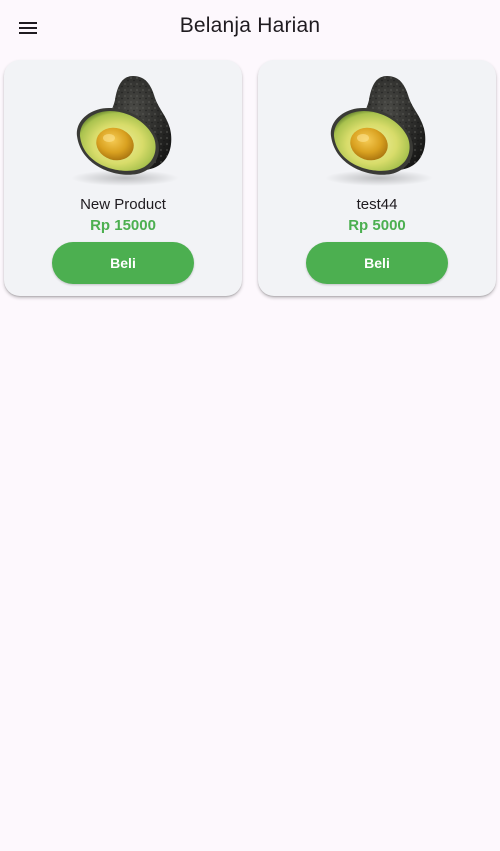  What do you see at coordinates (377, 204) in the screenshot?
I see `product-name: test44` at bounding box center [377, 204].